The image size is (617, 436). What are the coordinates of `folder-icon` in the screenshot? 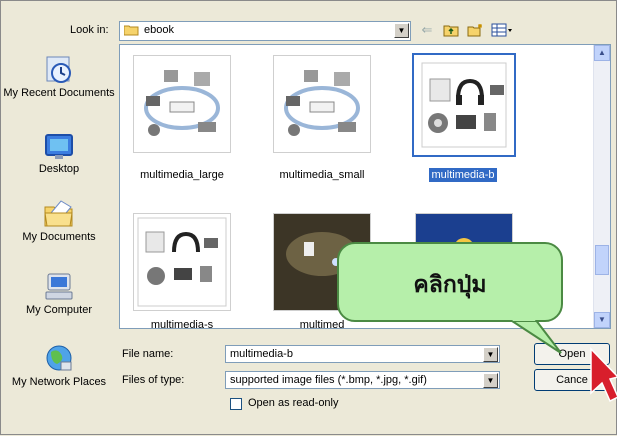 It's located at (131, 30).